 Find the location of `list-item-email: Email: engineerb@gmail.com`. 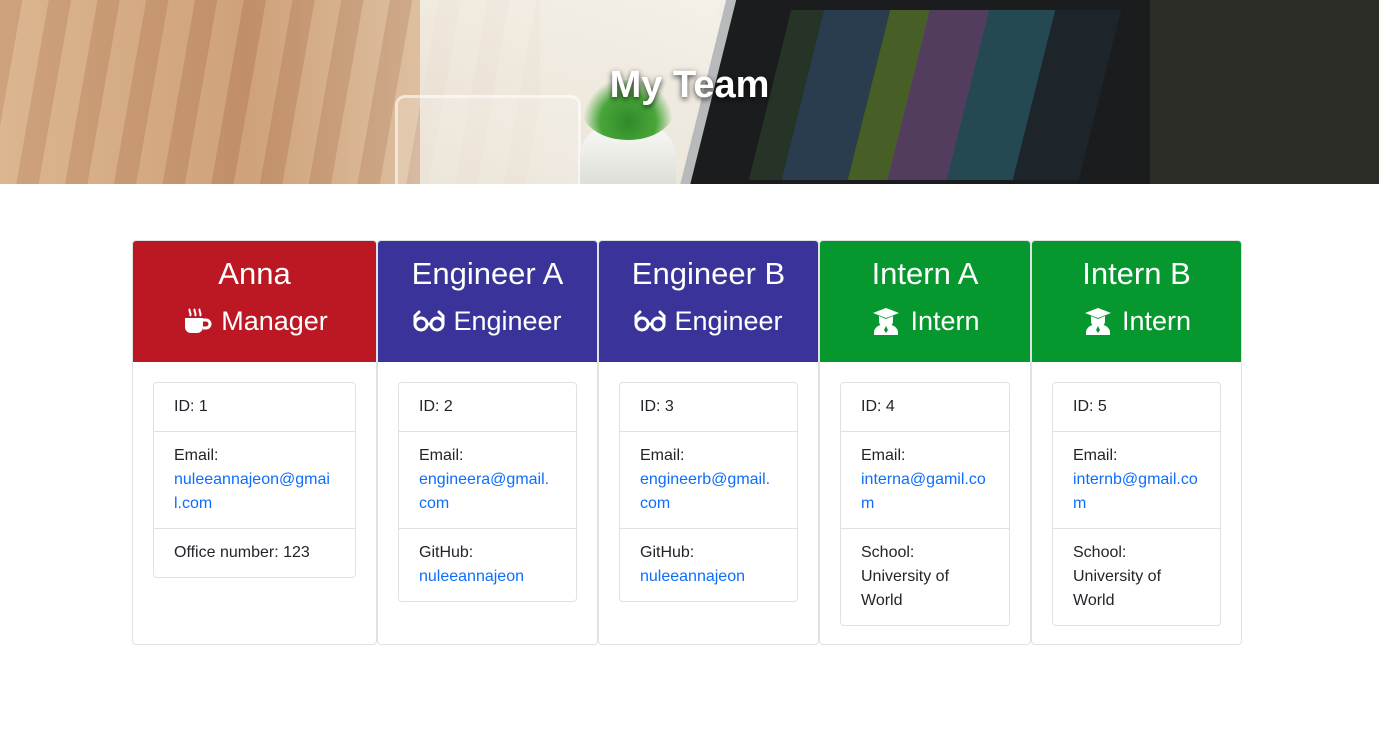

list-item-email: Email: engineerb@gmail.com is located at coordinates (708, 479).